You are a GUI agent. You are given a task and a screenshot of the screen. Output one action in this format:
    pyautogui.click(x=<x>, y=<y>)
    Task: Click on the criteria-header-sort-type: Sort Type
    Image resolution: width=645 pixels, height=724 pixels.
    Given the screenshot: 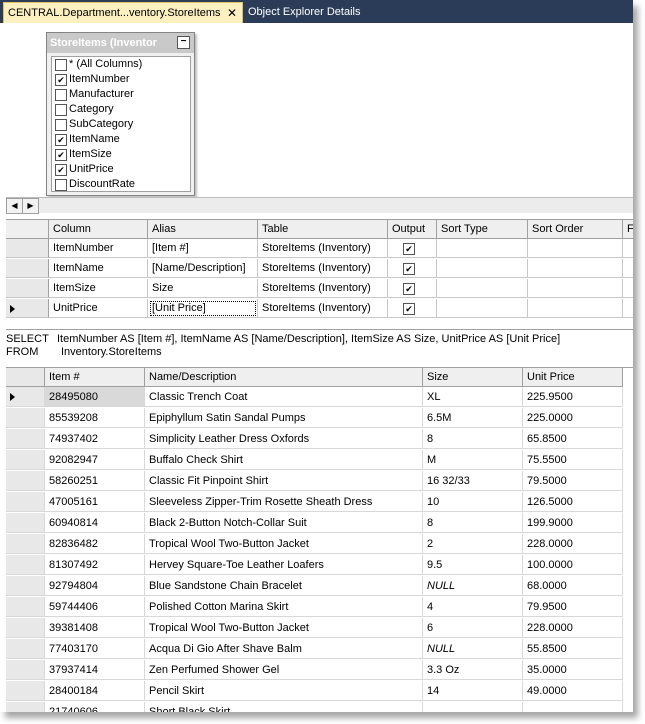 What is the action you would take?
    pyautogui.click(x=482, y=229)
    